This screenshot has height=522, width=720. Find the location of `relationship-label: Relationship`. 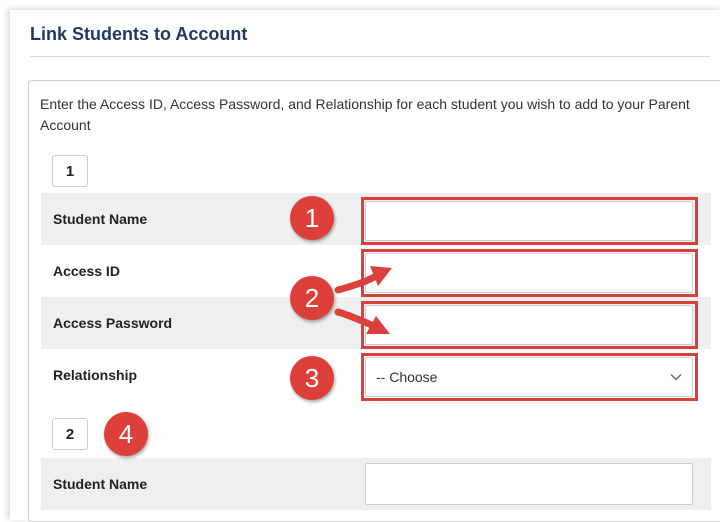

relationship-label: Relationship is located at coordinates (95, 375).